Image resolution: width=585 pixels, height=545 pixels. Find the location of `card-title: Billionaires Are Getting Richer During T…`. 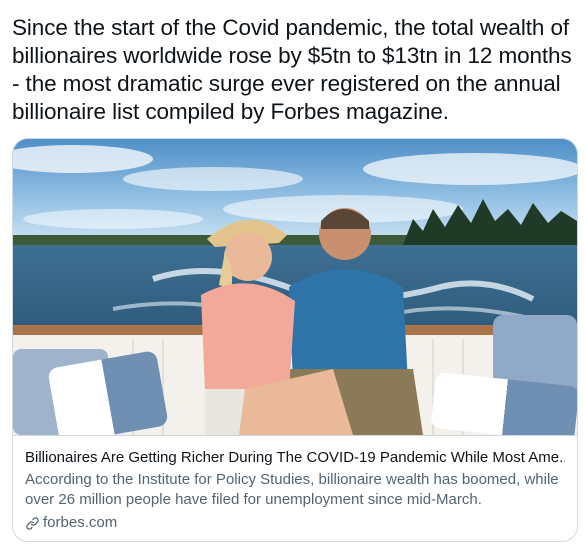

card-title: Billionaires Are Getting Richer During T… is located at coordinates (295, 458).